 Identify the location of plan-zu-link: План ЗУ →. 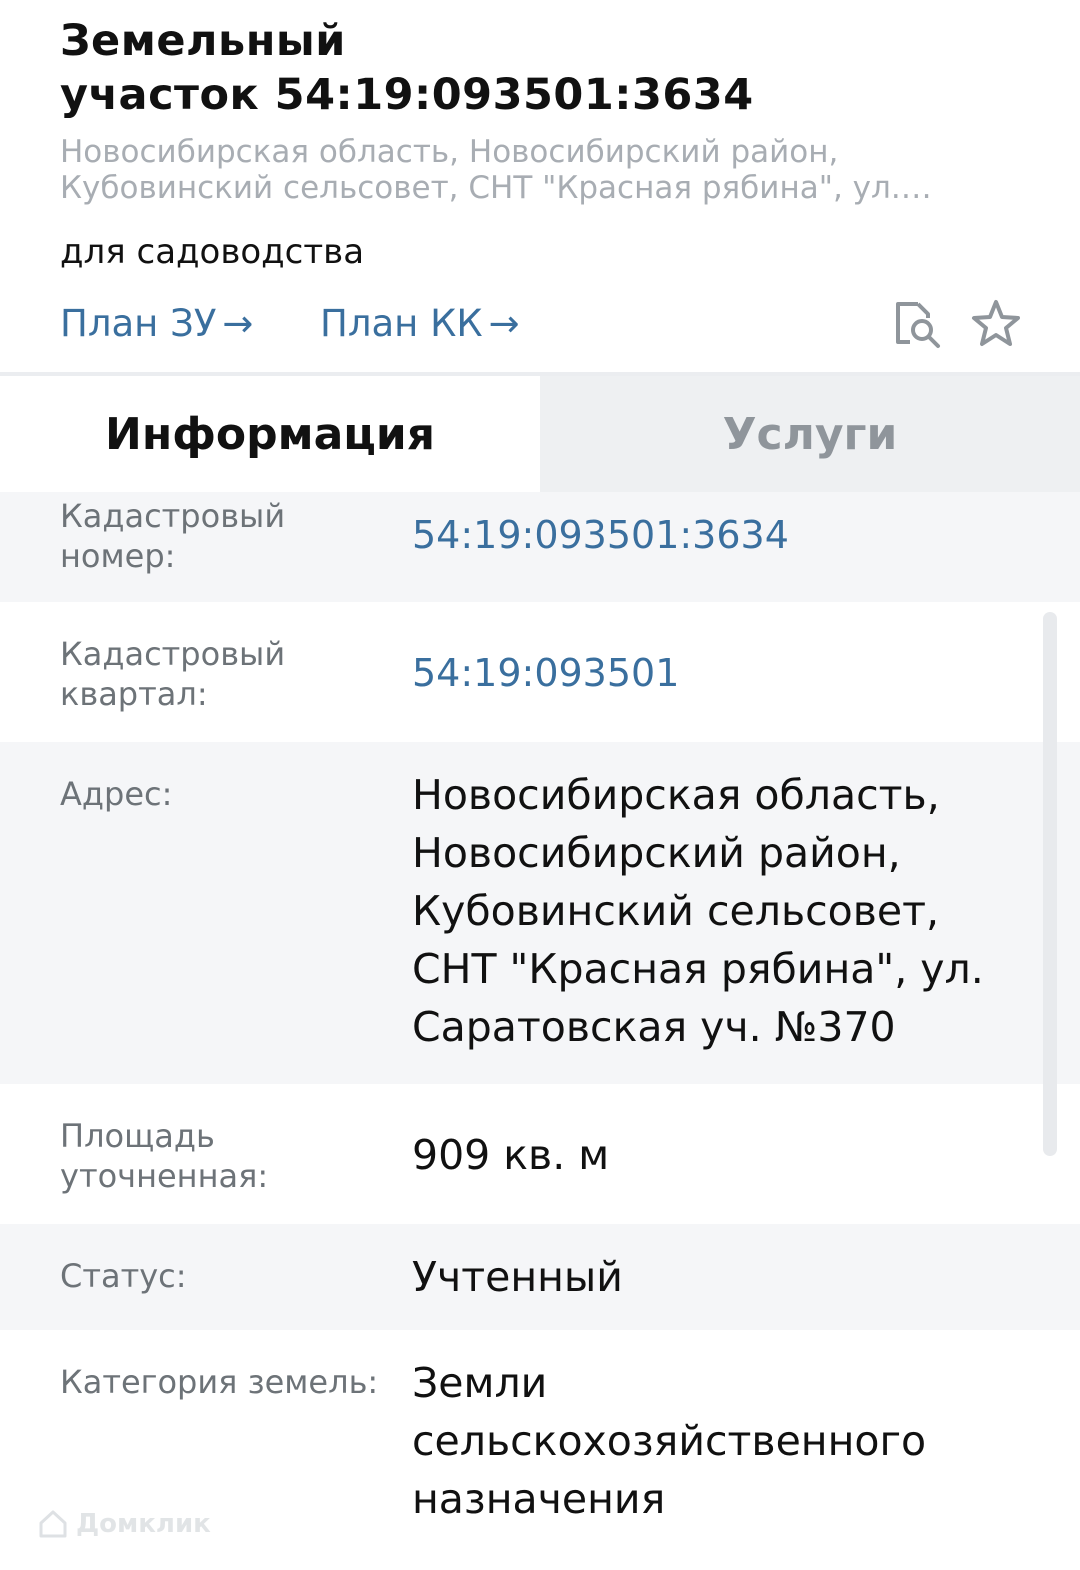
(156, 324).